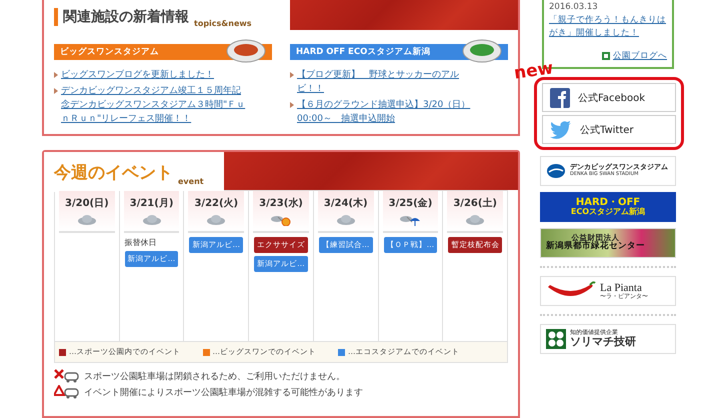 The height and width of the screenshot is (418, 720). Describe the element at coordinates (214, 376) in the screenshot. I see `notice-text: スポーツ公園駐車場は閉鎖されるため、ご利用いただけません。` at that location.